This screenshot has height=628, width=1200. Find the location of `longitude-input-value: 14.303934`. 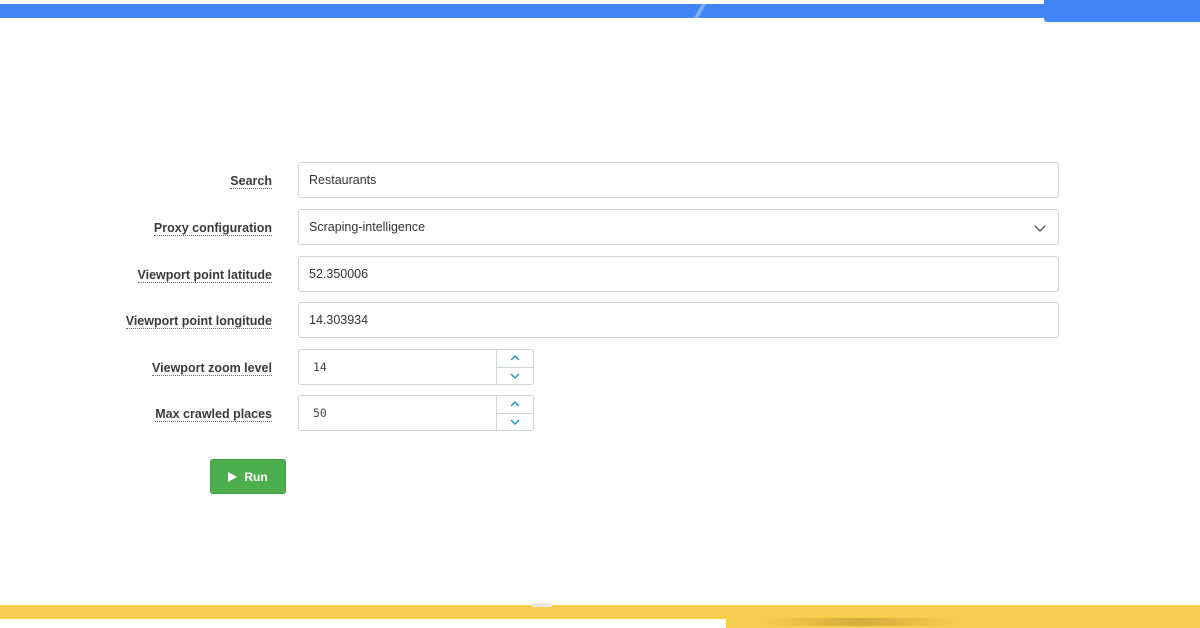

longitude-input-value: 14.303934 is located at coordinates (339, 320).